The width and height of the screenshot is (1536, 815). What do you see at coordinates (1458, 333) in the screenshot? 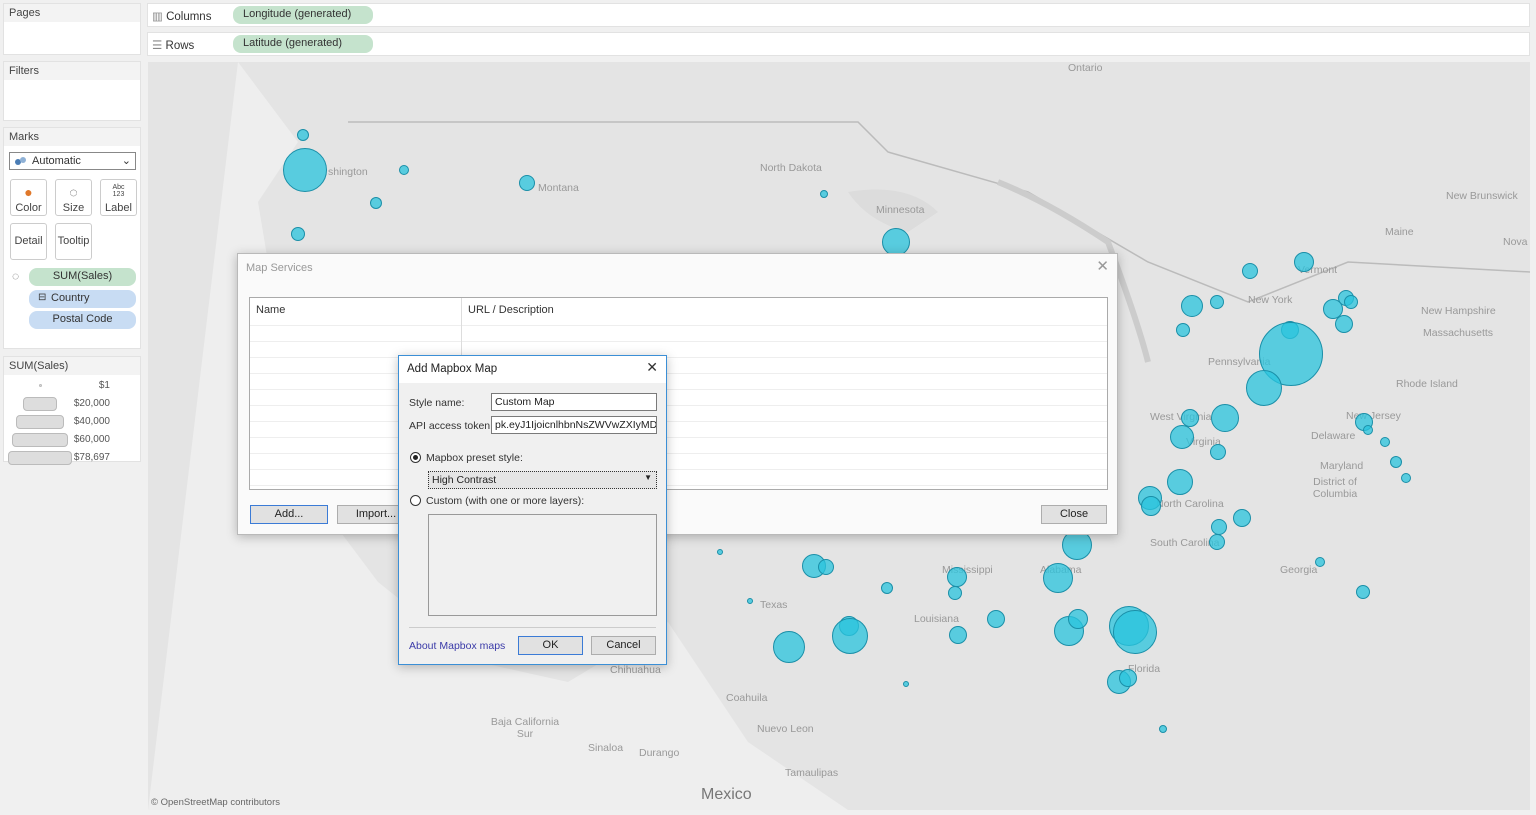
I see `map-label: Massachusetts` at bounding box center [1458, 333].